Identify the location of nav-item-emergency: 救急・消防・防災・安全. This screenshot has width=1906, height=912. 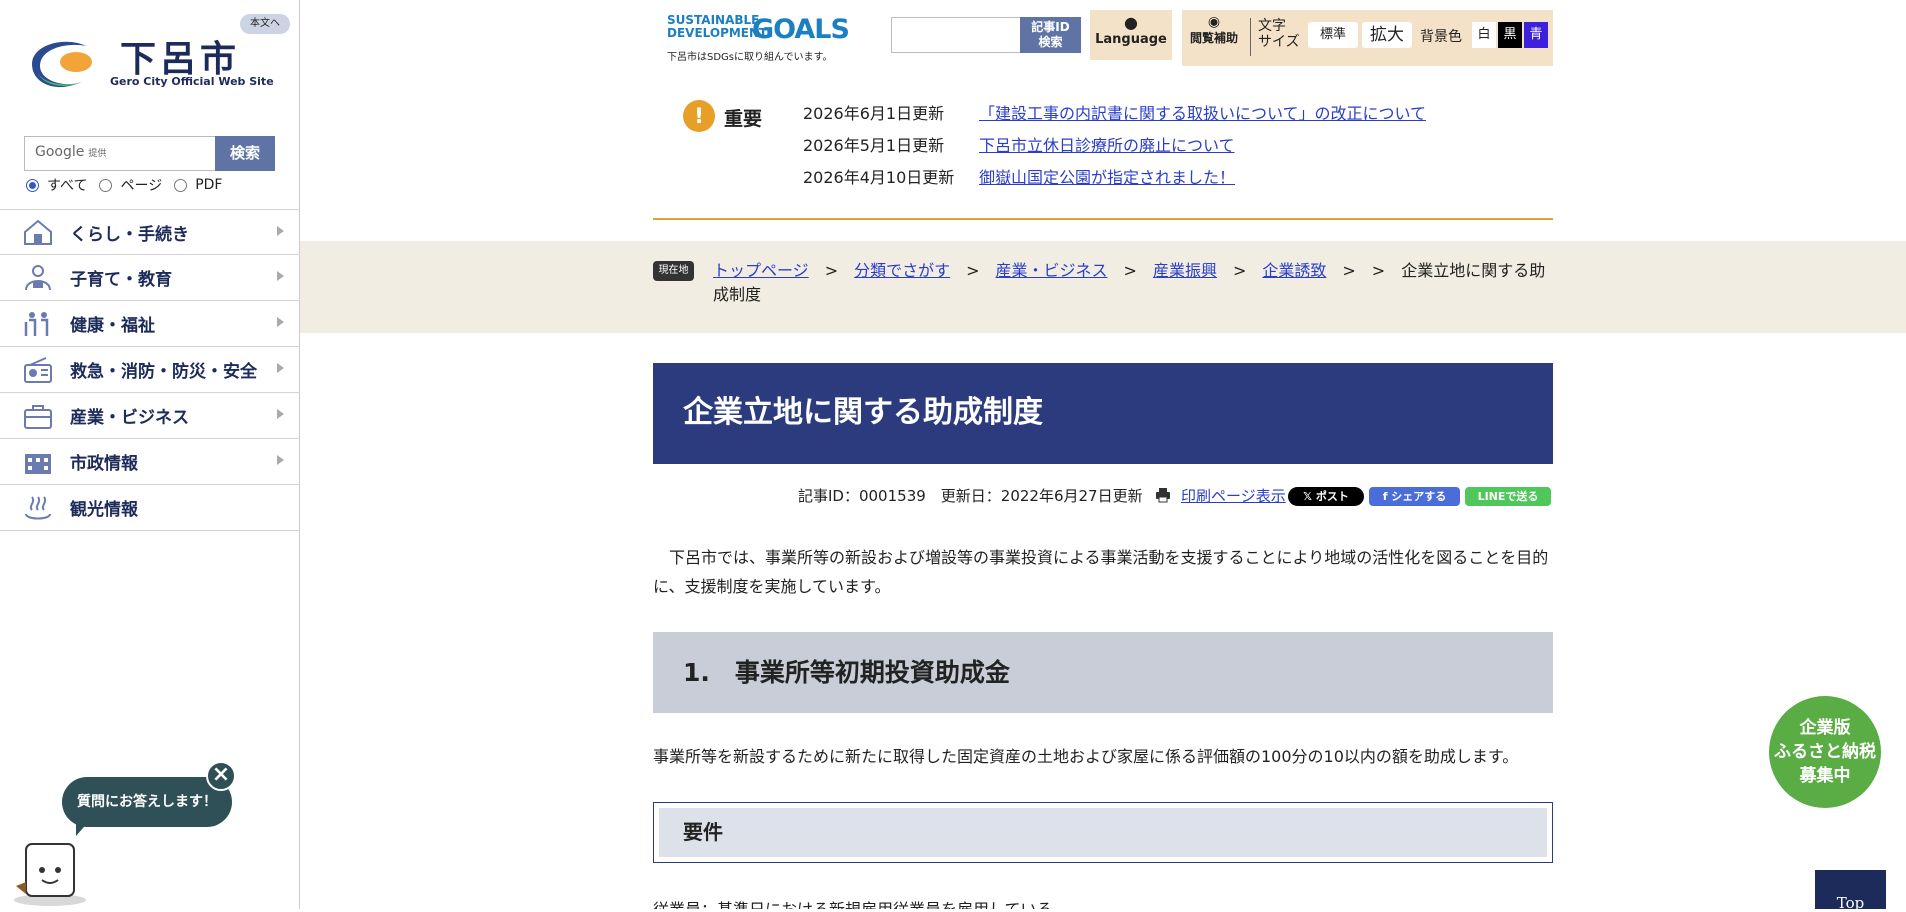
(150, 370).